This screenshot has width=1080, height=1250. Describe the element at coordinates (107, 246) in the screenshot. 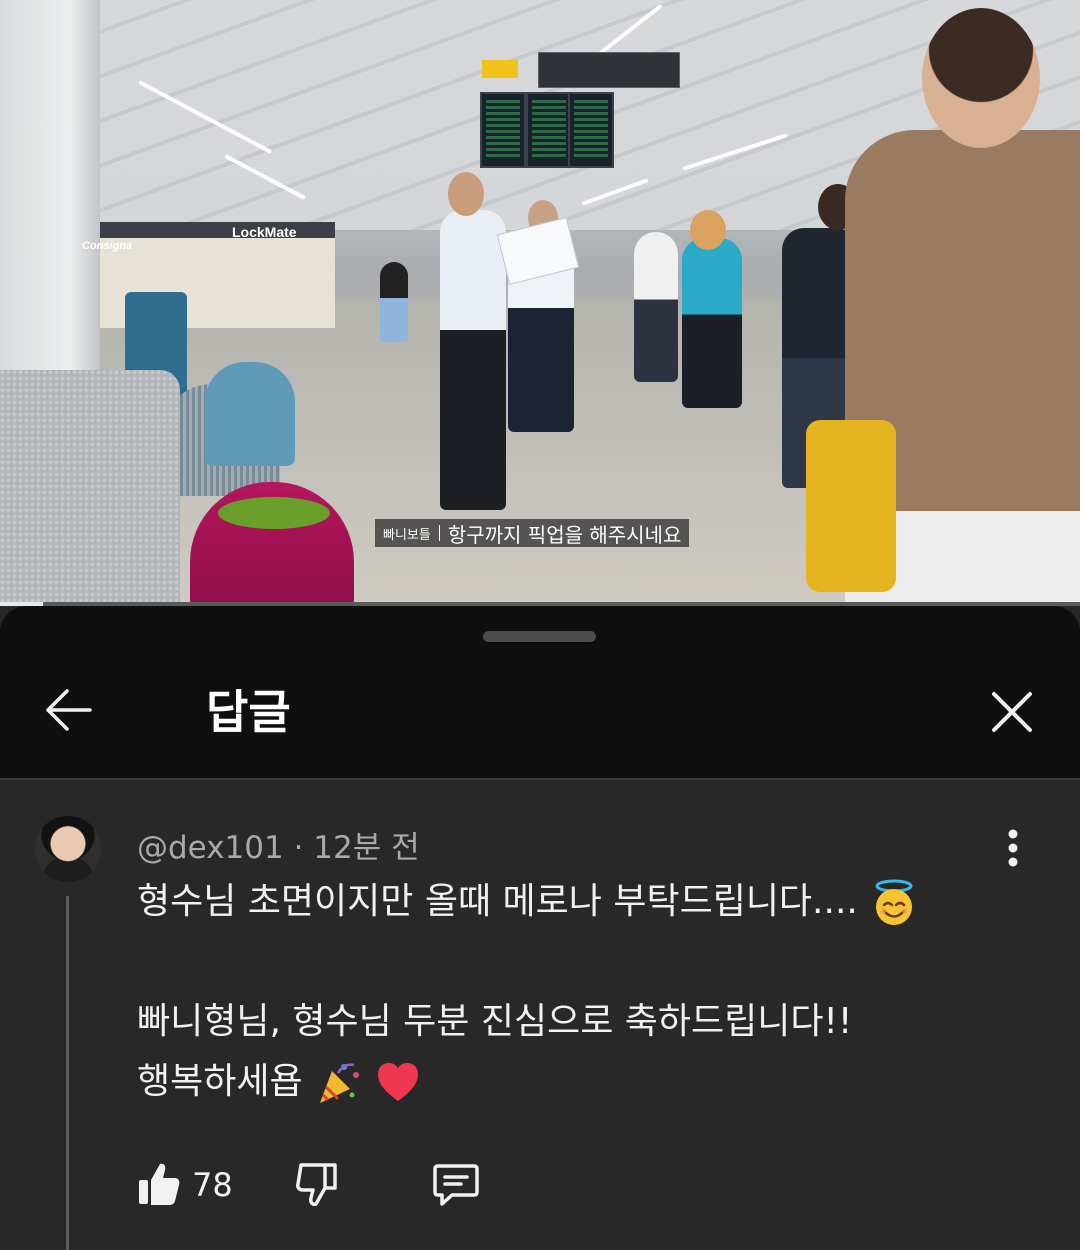

I see `consigna-sign-text: Consigna` at that location.